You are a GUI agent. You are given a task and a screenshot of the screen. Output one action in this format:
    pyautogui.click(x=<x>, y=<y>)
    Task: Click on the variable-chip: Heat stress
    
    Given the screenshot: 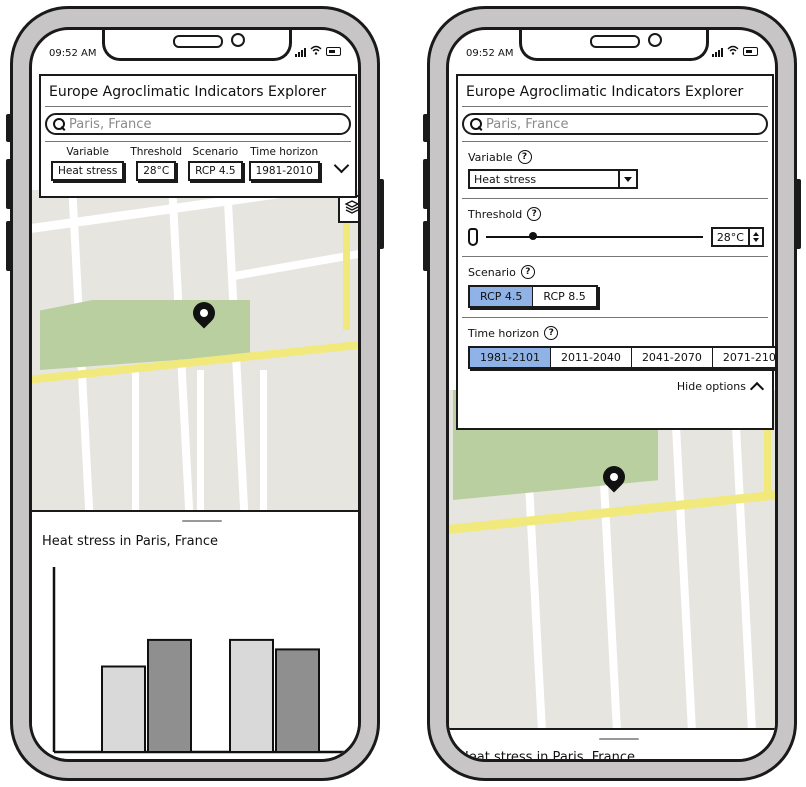 What is the action you would take?
    pyautogui.click(x=88, y=171)
    